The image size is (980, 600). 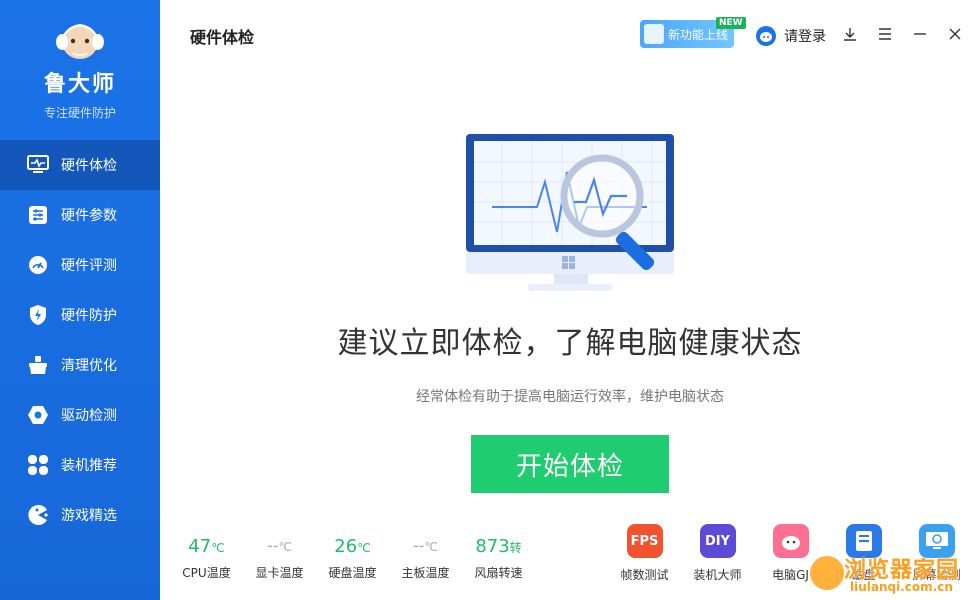 I want to click on stat-disk-temp: 26℃ 硬盘温度, so click(x=352, y=558).